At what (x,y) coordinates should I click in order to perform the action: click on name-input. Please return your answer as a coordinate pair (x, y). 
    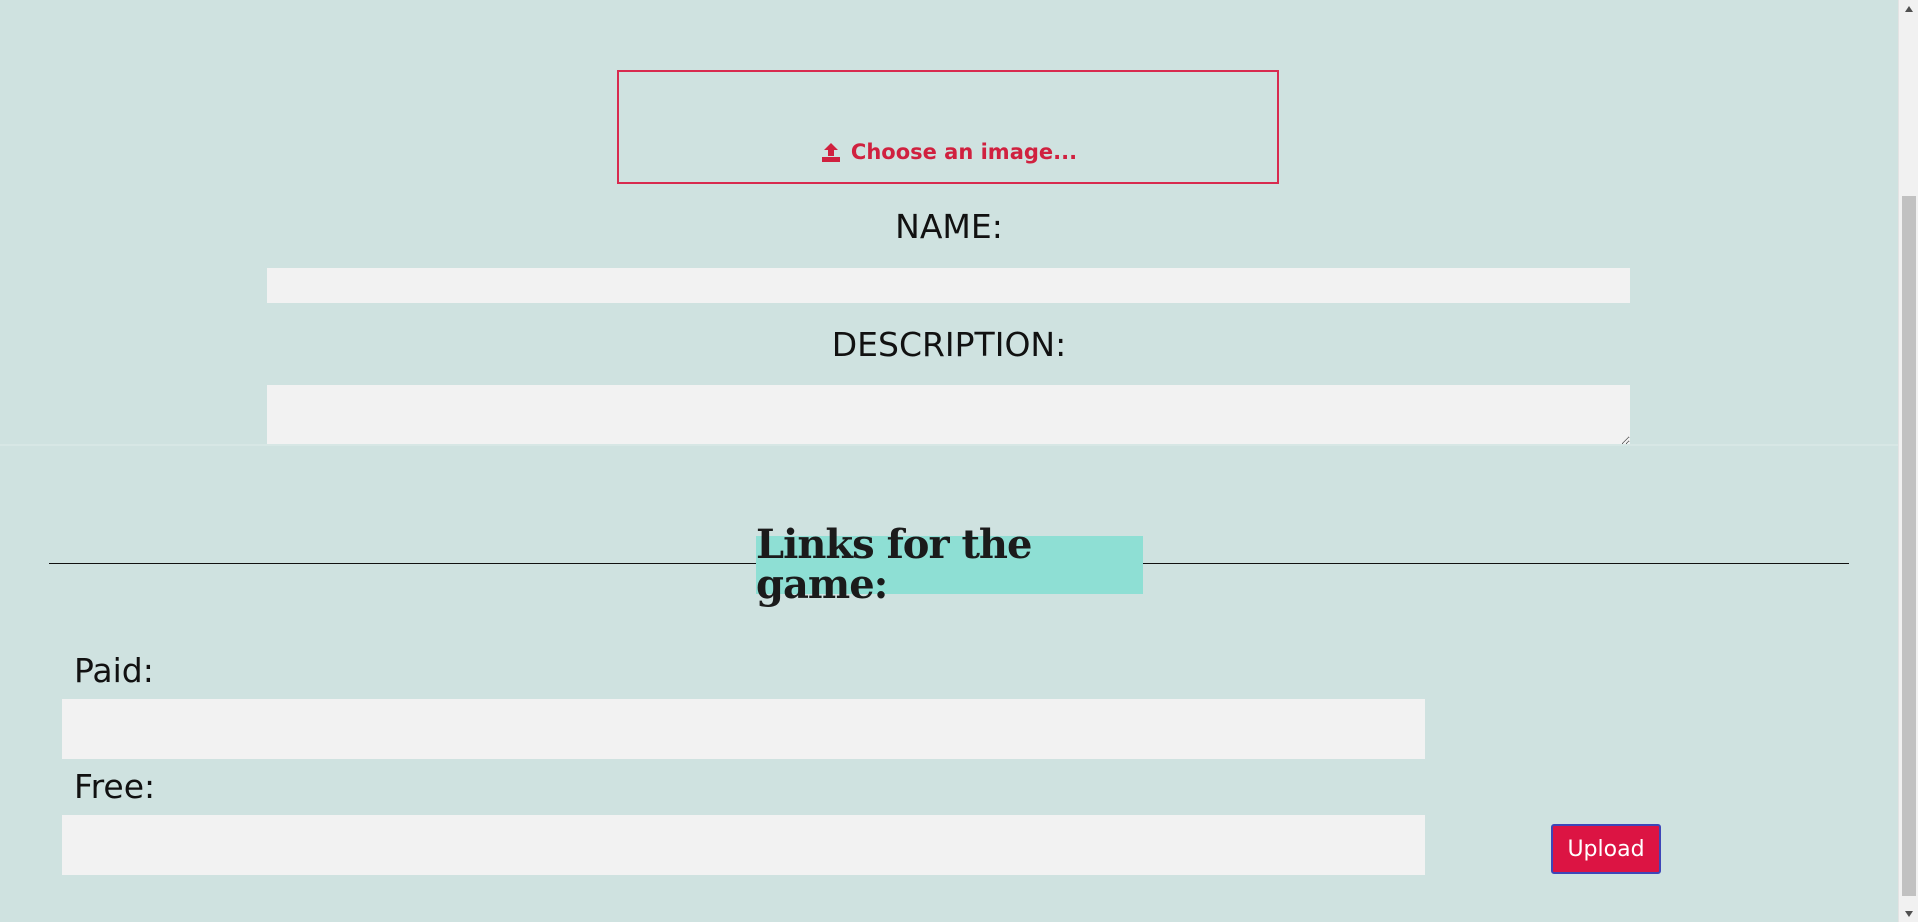
    Looking at the image, I should click on (948, 285).